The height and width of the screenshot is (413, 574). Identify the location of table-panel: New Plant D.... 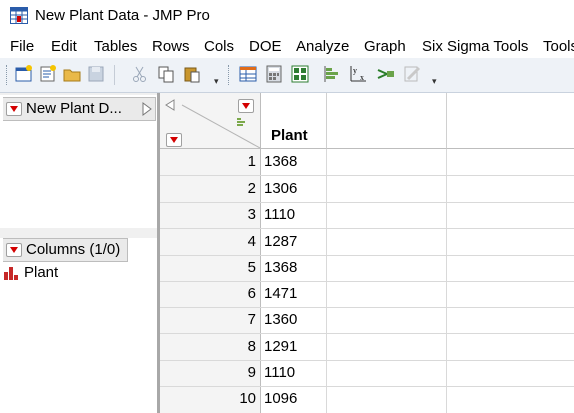
(78, 161).